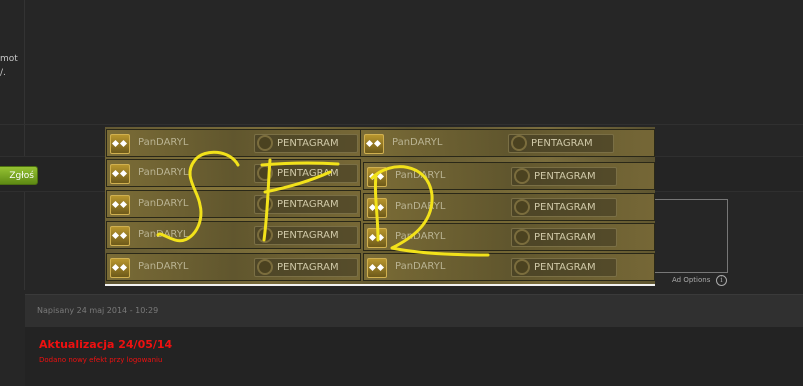 This screenshot has width=803, height=386. I want to click on post-text-line: mot, so click(9, 59).